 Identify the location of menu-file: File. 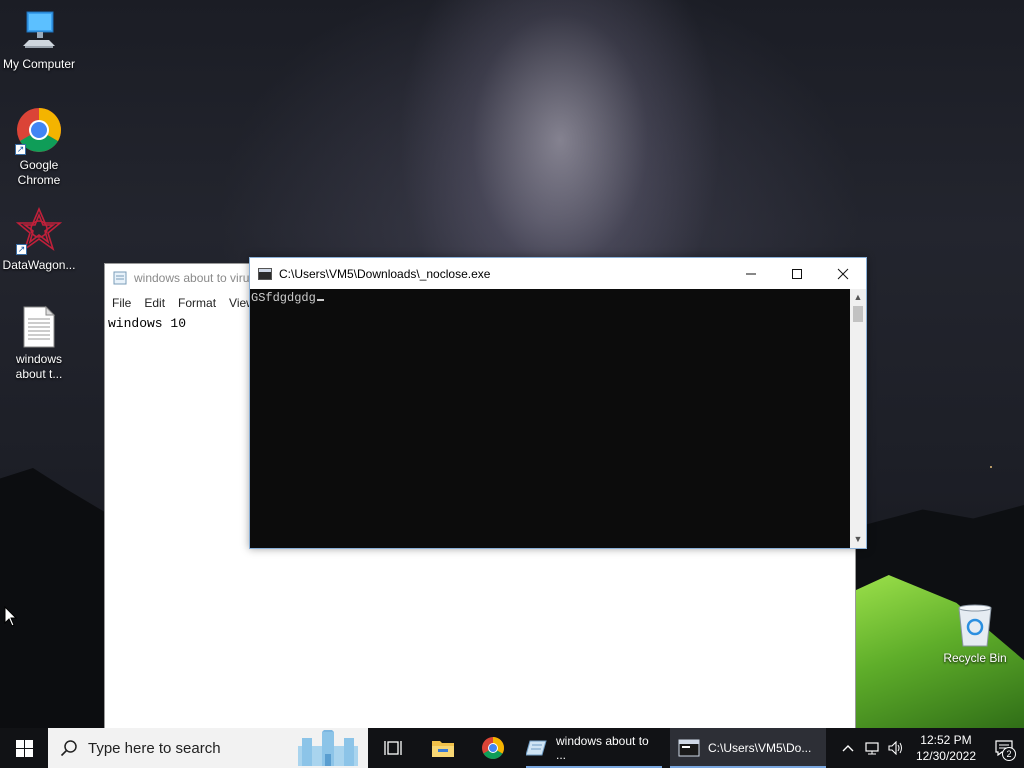
(125, 303).